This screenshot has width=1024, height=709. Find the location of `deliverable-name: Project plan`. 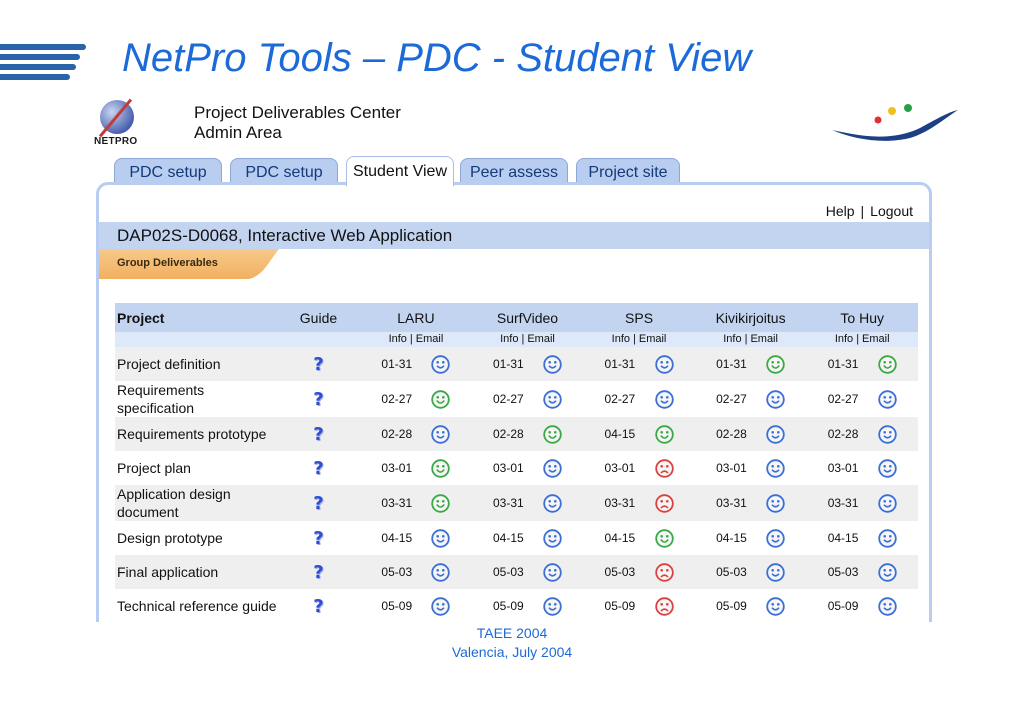

deliverable-name: Project plan is located at coordinates (154, 468).